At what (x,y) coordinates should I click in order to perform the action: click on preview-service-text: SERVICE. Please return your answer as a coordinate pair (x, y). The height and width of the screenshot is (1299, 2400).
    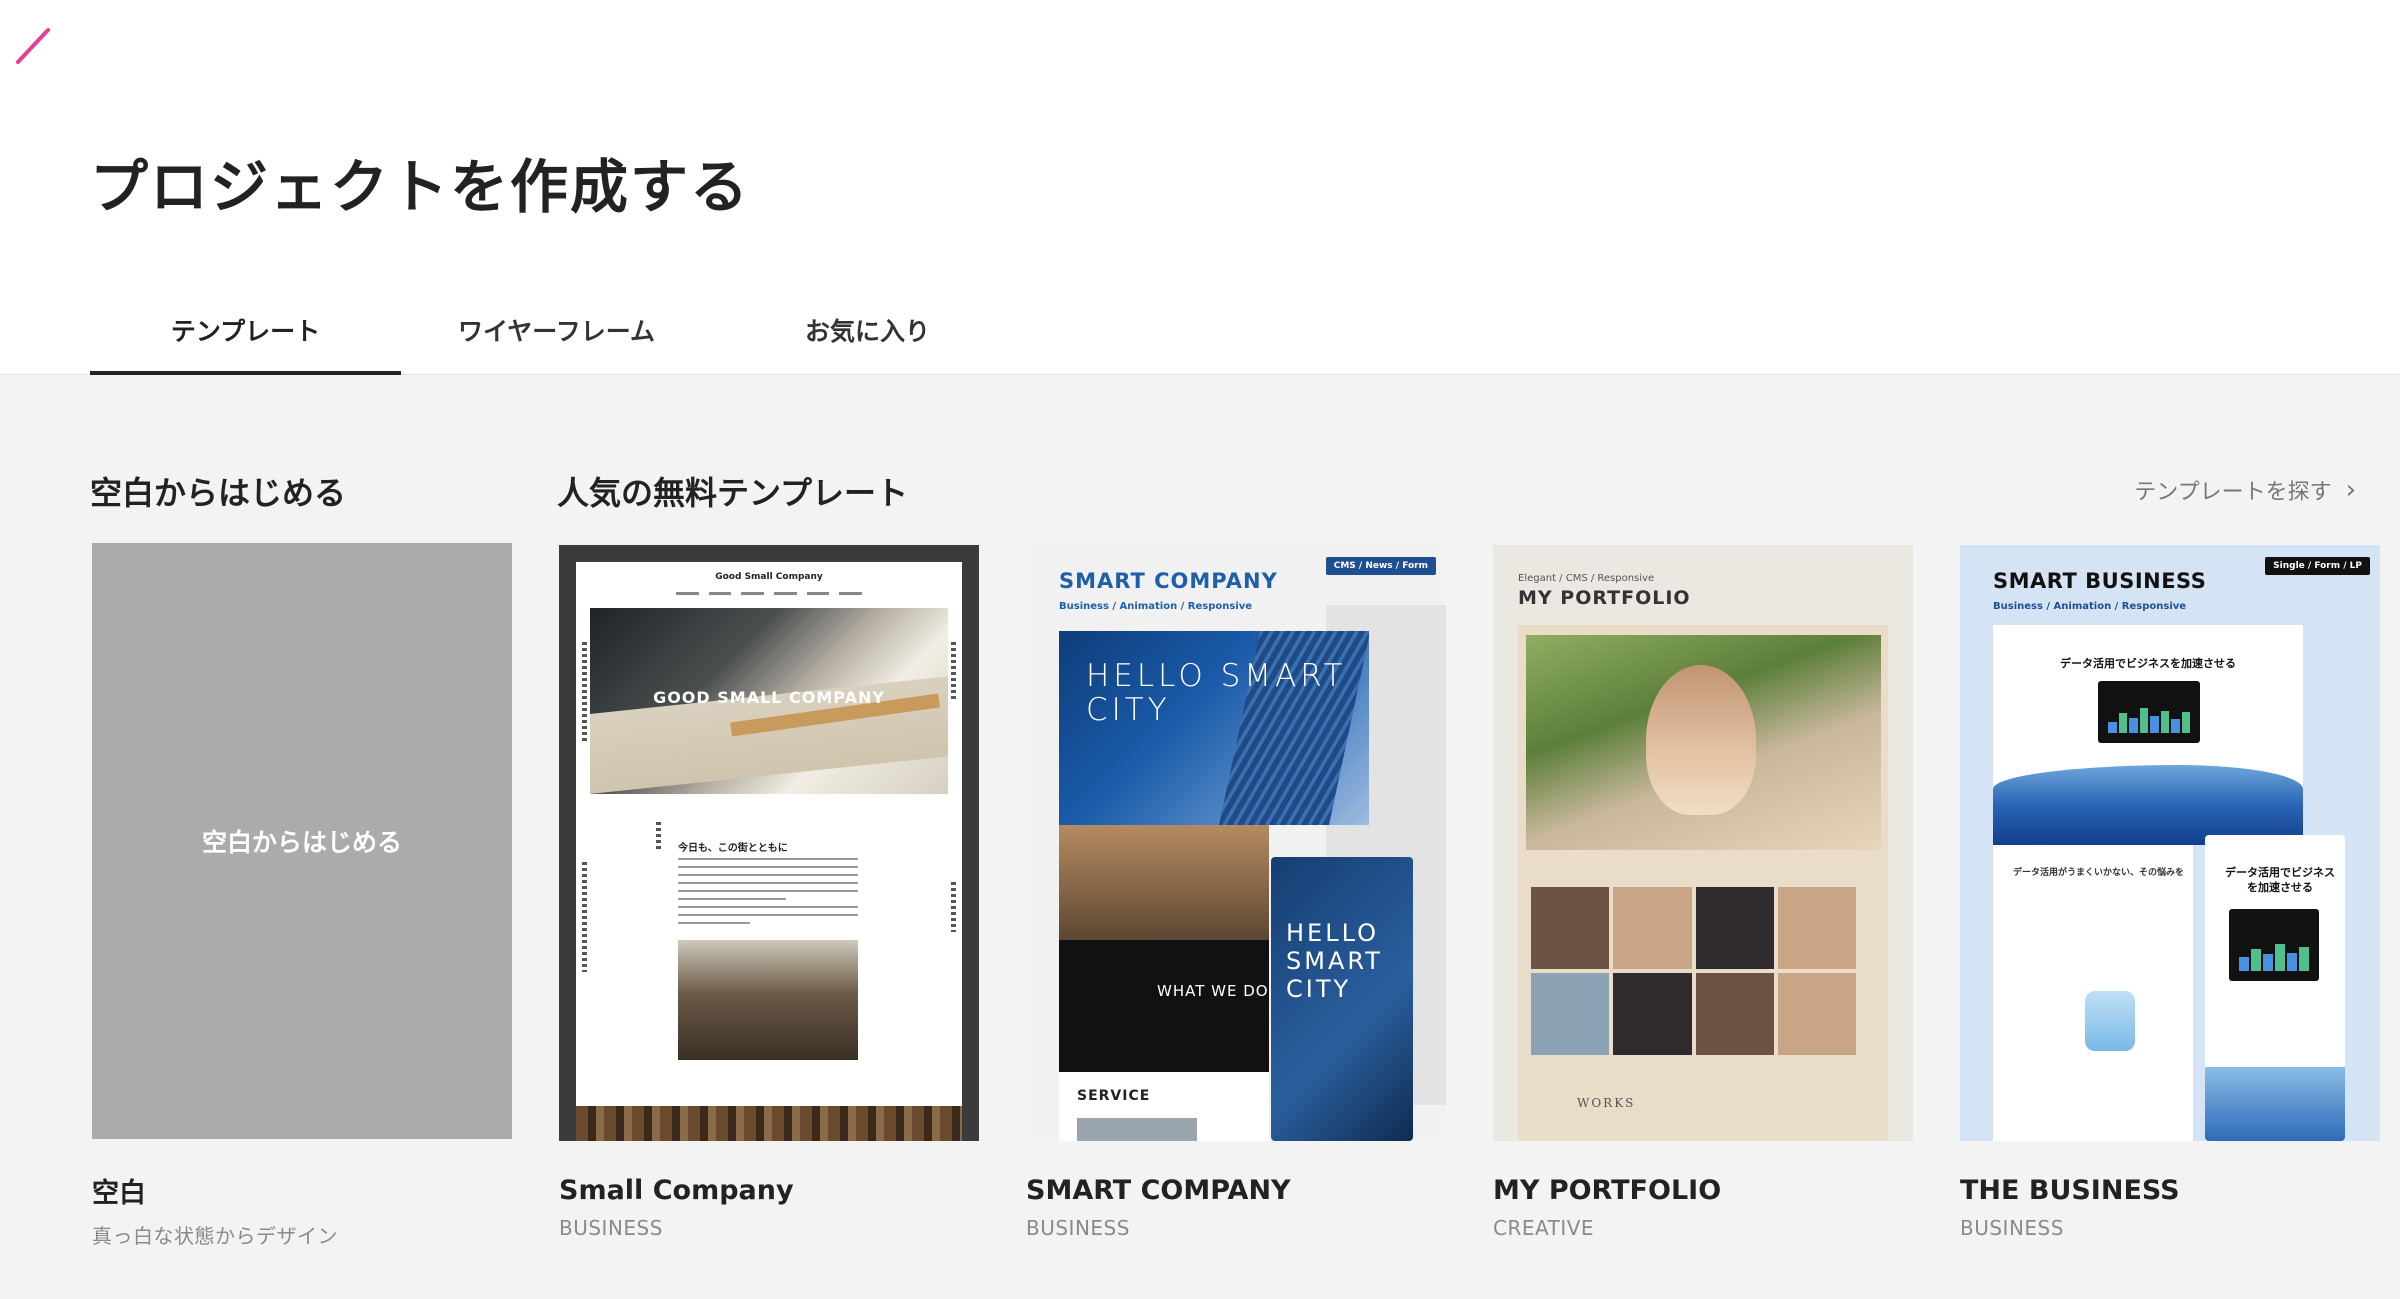
    Looking at the image, I should click on (1114, 1096).